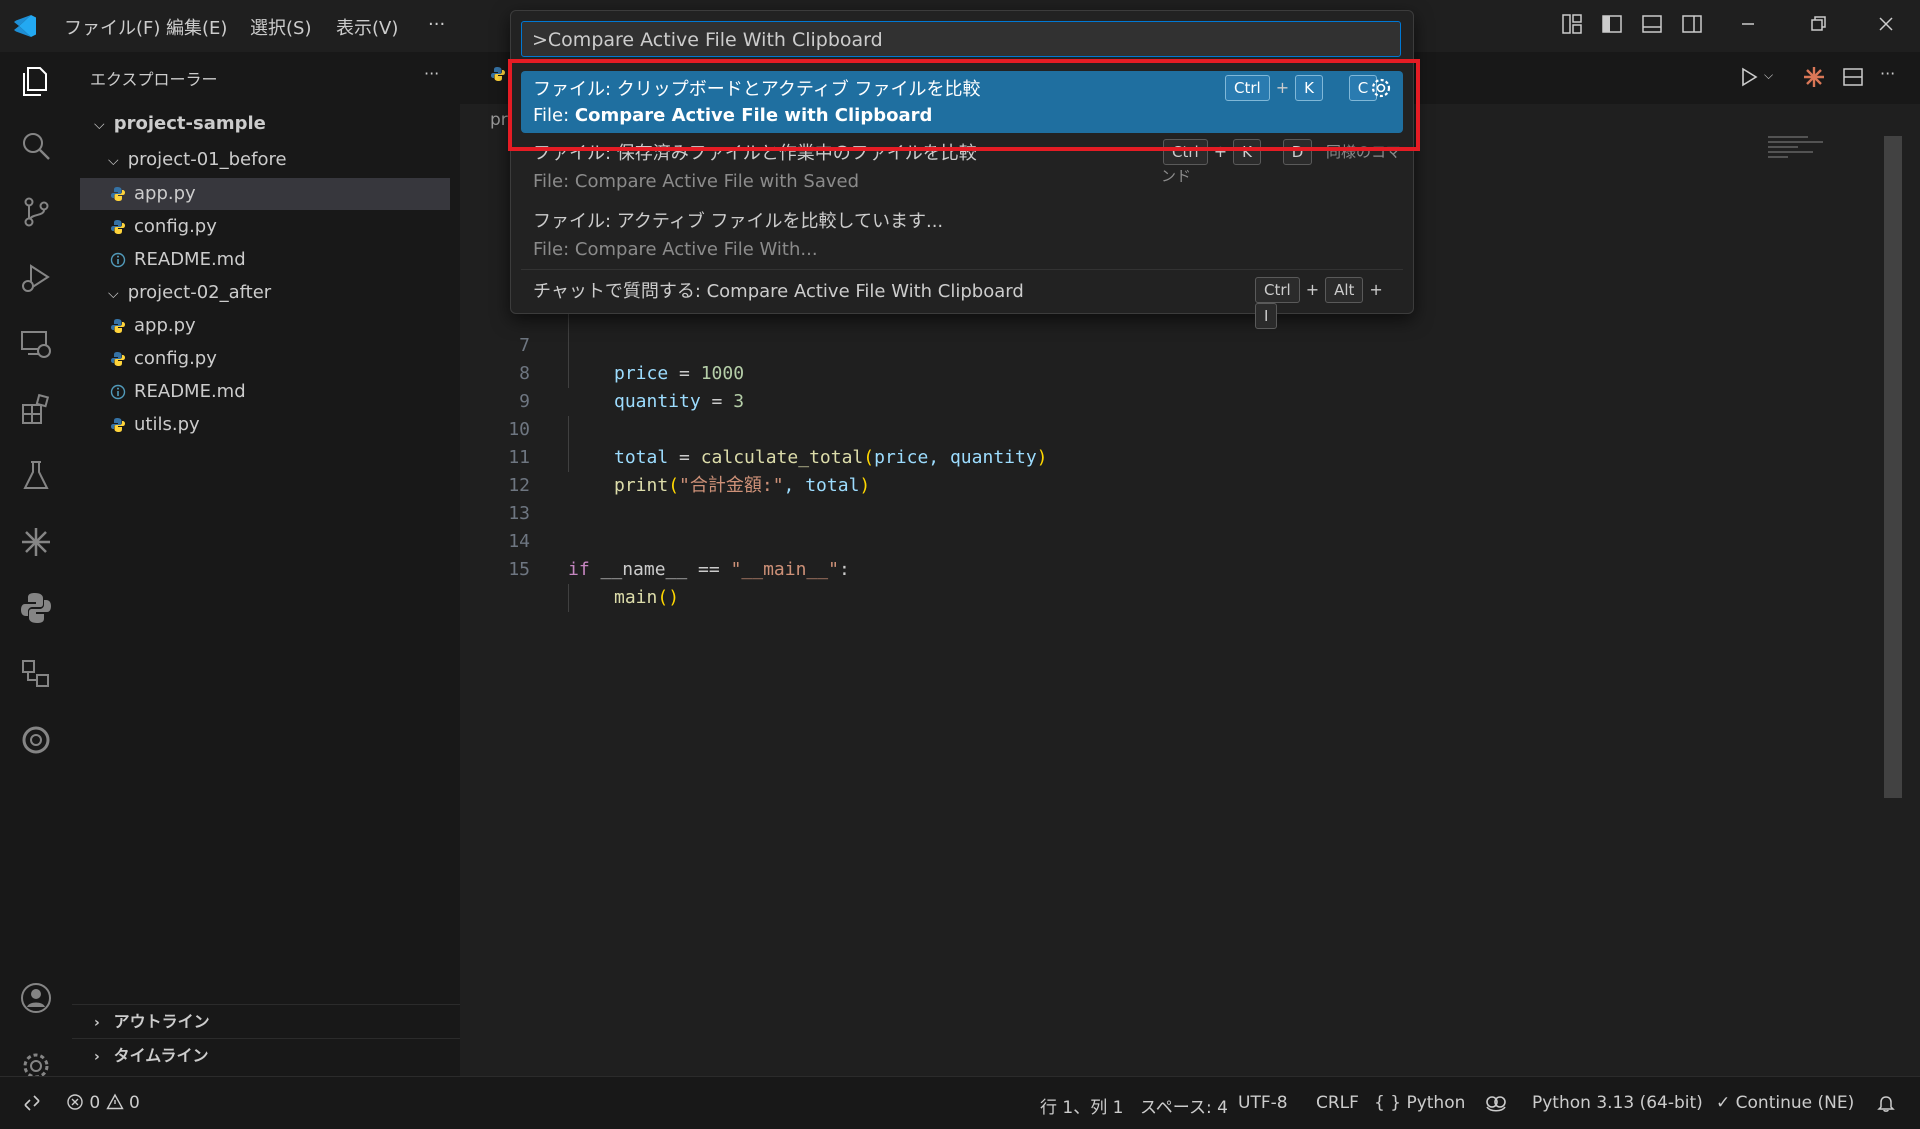 This screenshot has height=1129, width=1920. What do you see at coordinates (75, 1102) in the screenshot?
I see `error-icon` at bounding box center [75, 1102].